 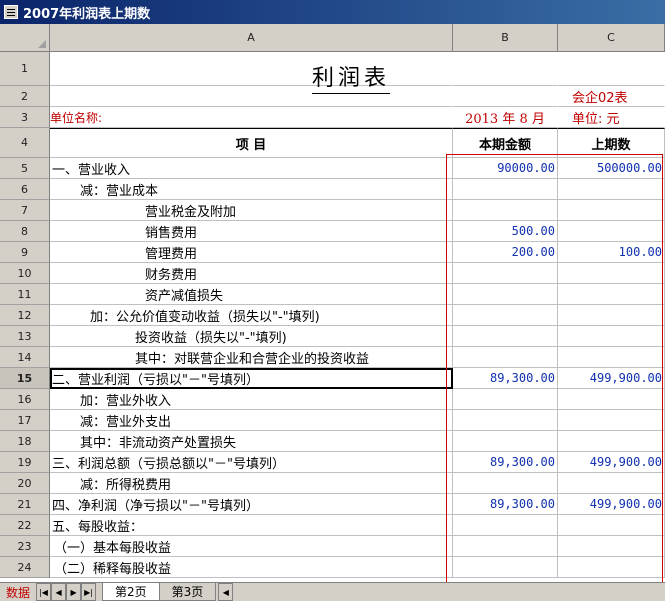 What do you see at coordinates (251, 546) in the screenshot?
I see `row-label: （一）基本每股收益` at bounding box center [251, 546].